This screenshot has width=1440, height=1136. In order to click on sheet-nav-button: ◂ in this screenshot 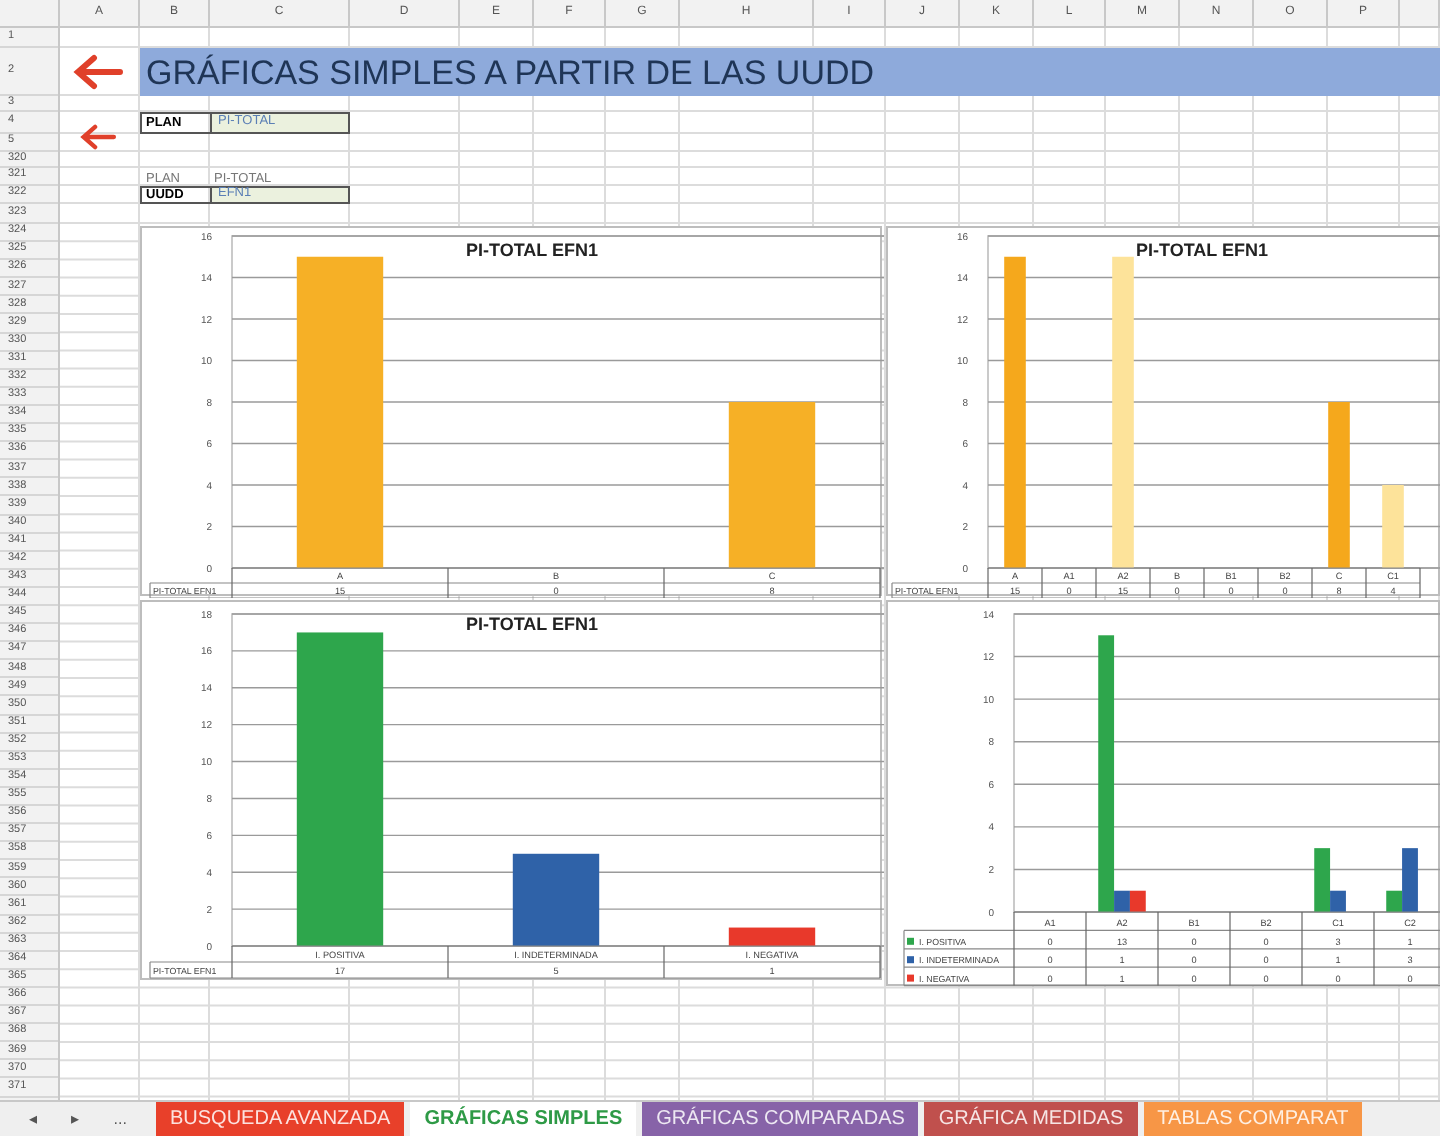, I will do `click(33, 1119)`.